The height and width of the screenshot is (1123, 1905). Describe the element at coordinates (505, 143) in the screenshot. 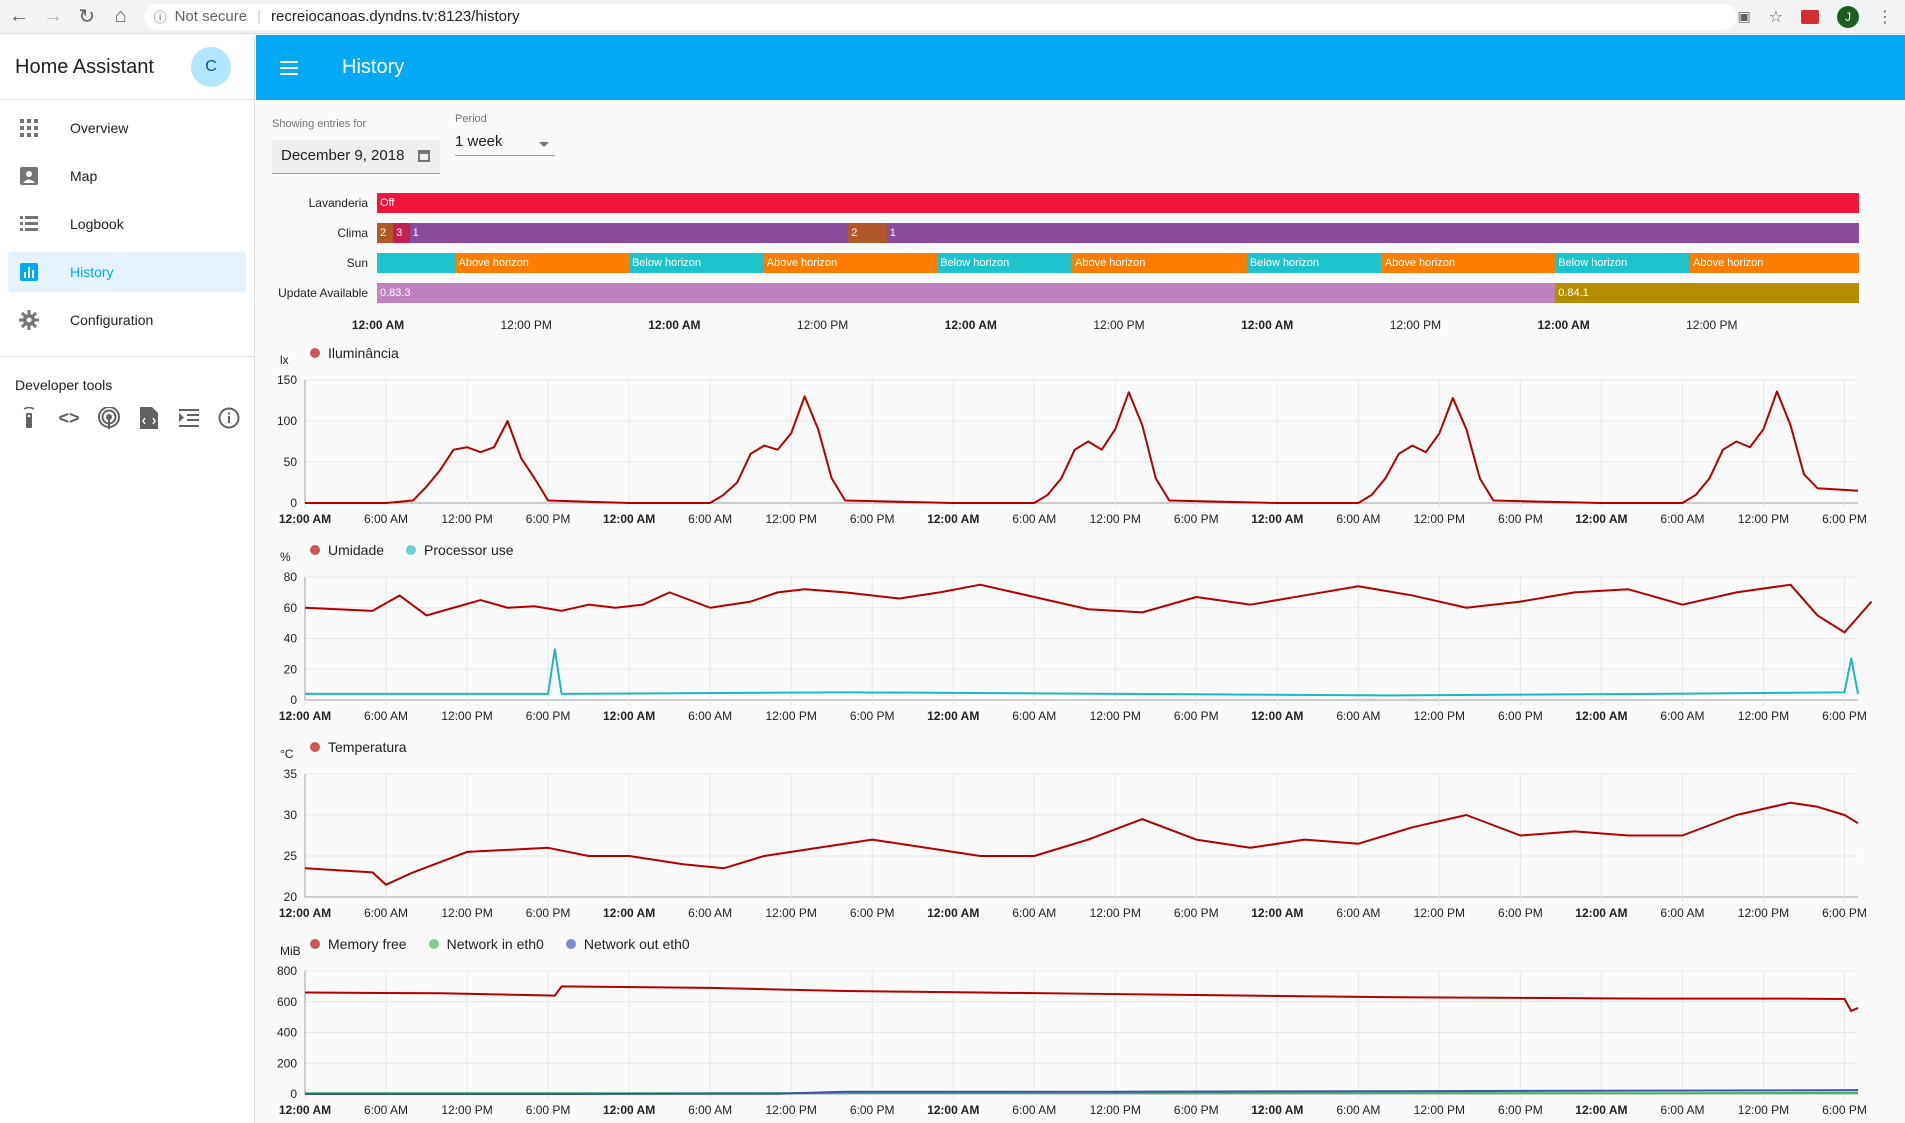

I see `period-select: 1 week` at that location.